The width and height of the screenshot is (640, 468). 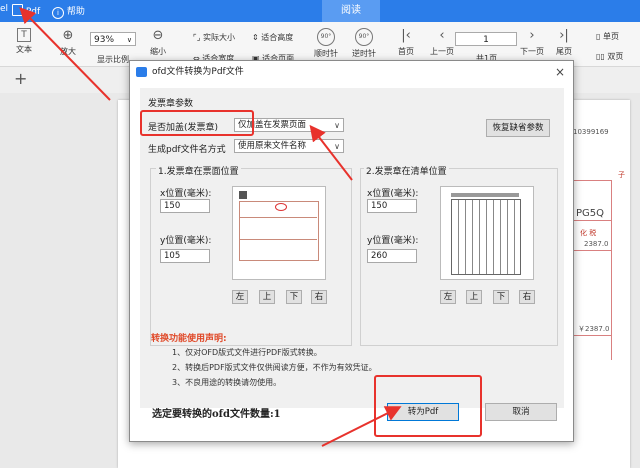 I want to click on close-icon: ×, so click(x=560, y=72).